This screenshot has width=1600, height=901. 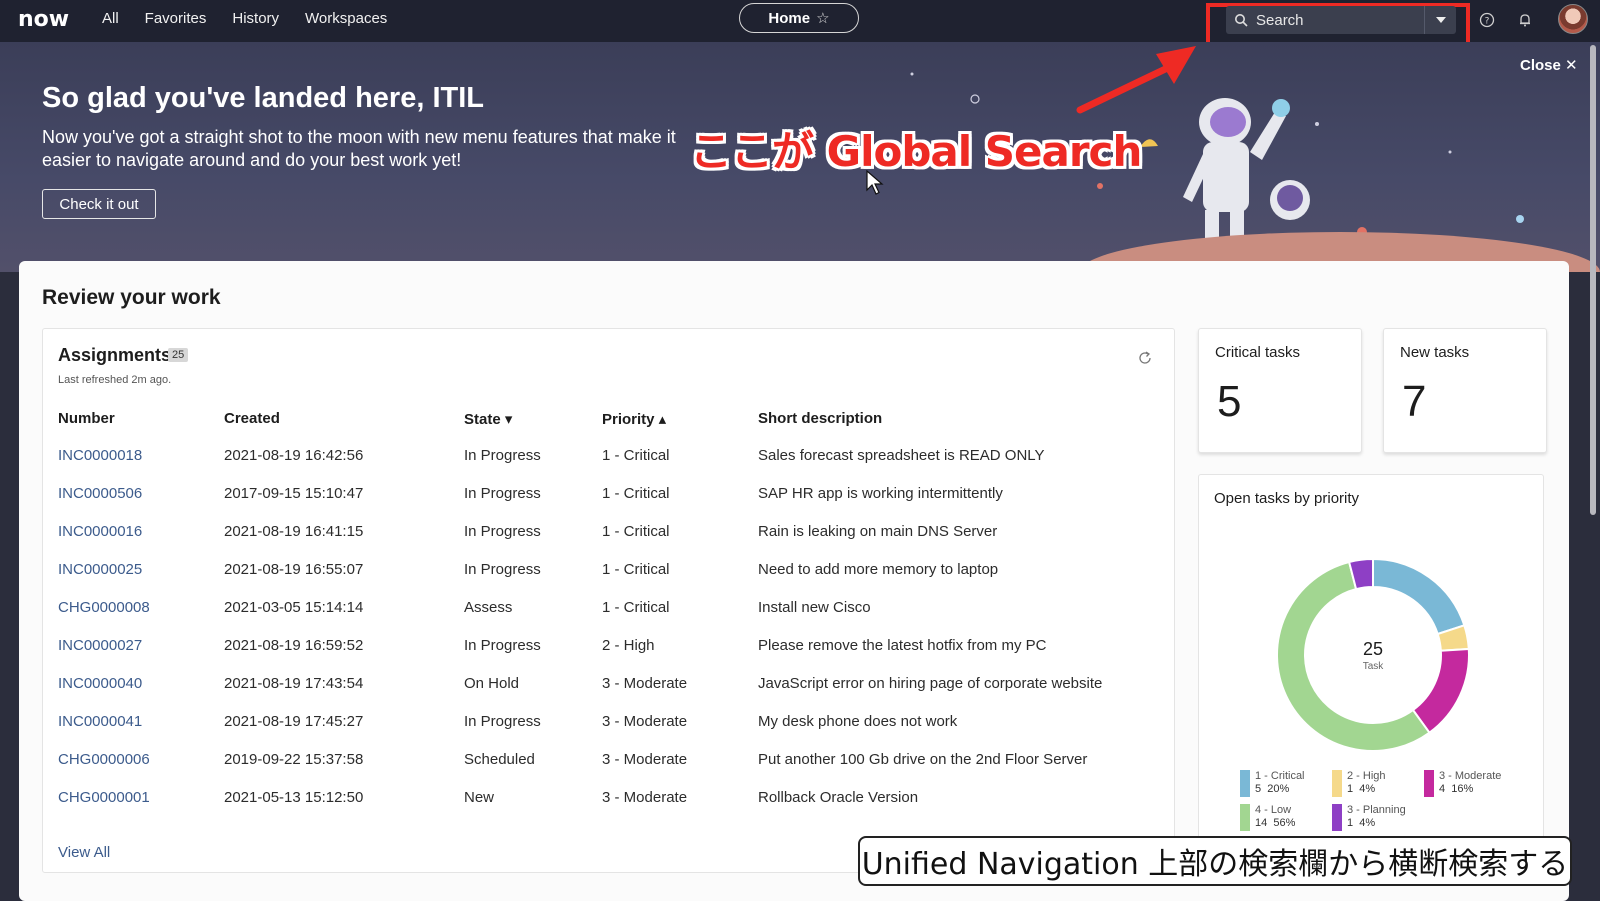 What do you see at coordinates (176, 18) in the screenshot?
I see `nav-link-favorites: Favorites` at bounding box center [176, 18].